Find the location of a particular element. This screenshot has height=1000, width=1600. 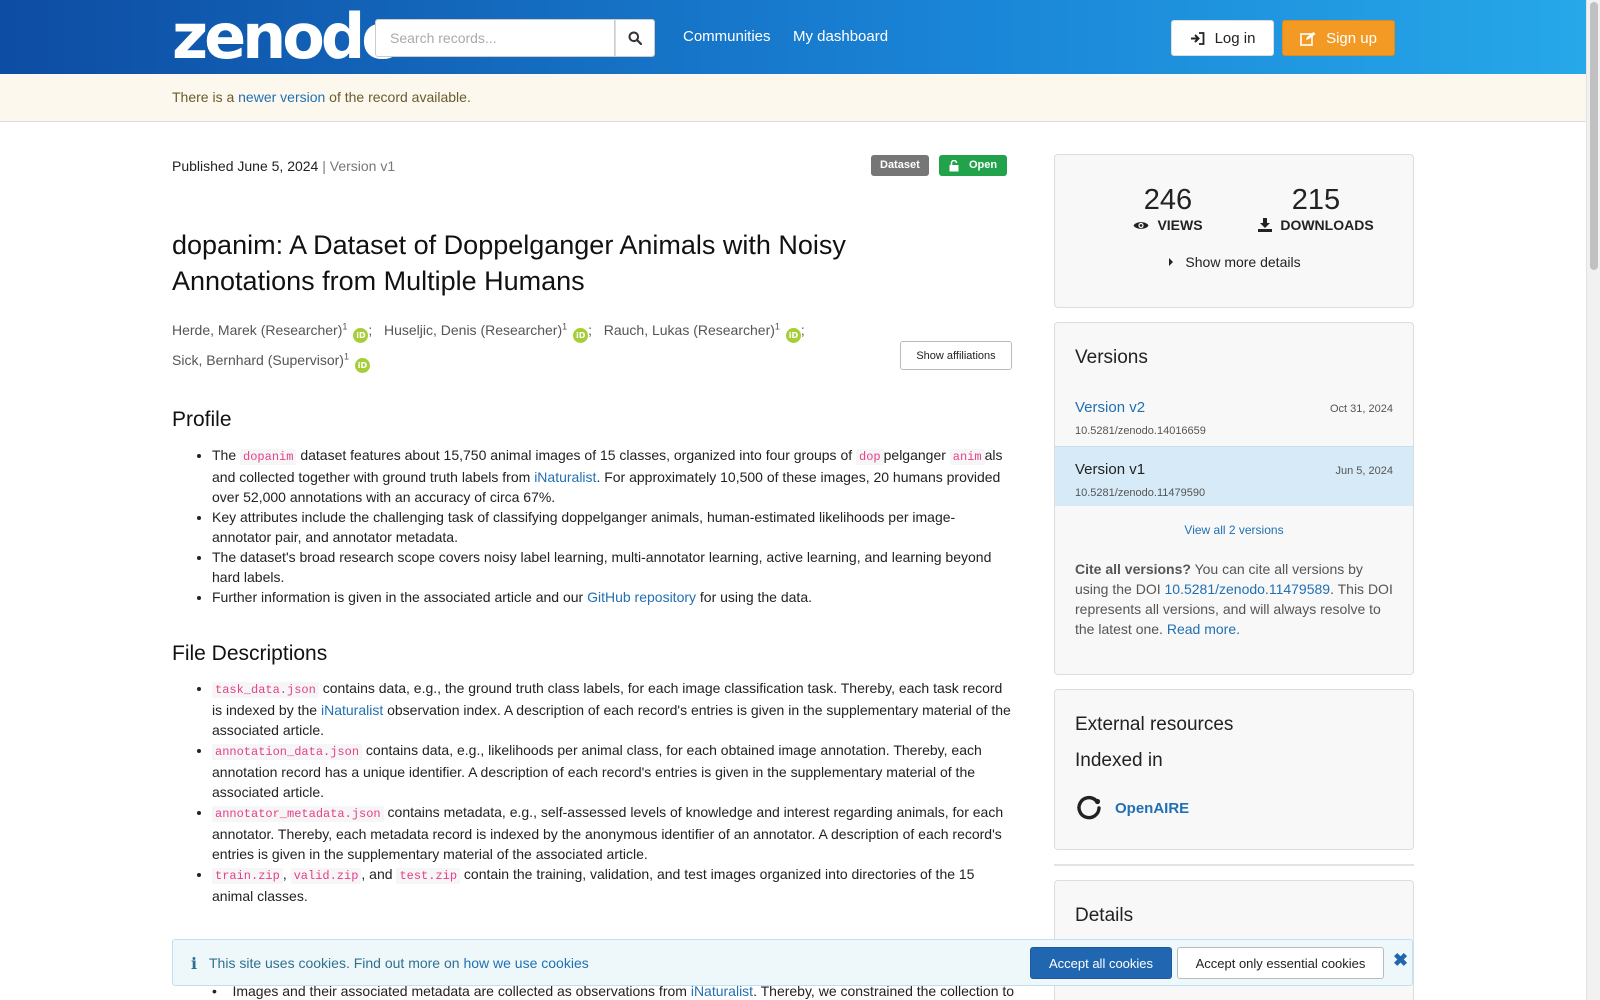

show-more-details-toggle: Show more details is located at coordinates (1234, 262).